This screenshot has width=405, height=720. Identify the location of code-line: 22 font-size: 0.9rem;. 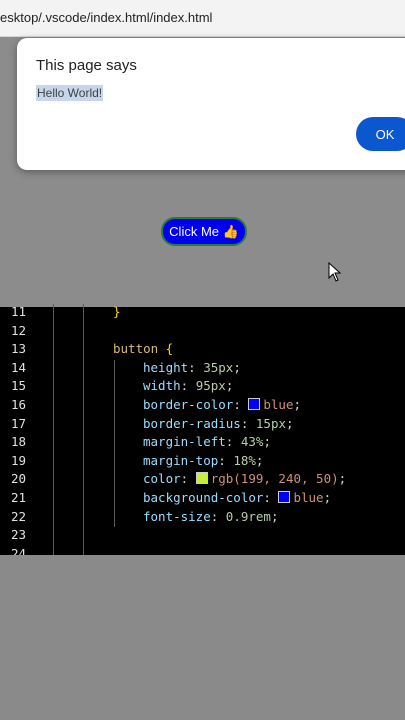
(202, 518).